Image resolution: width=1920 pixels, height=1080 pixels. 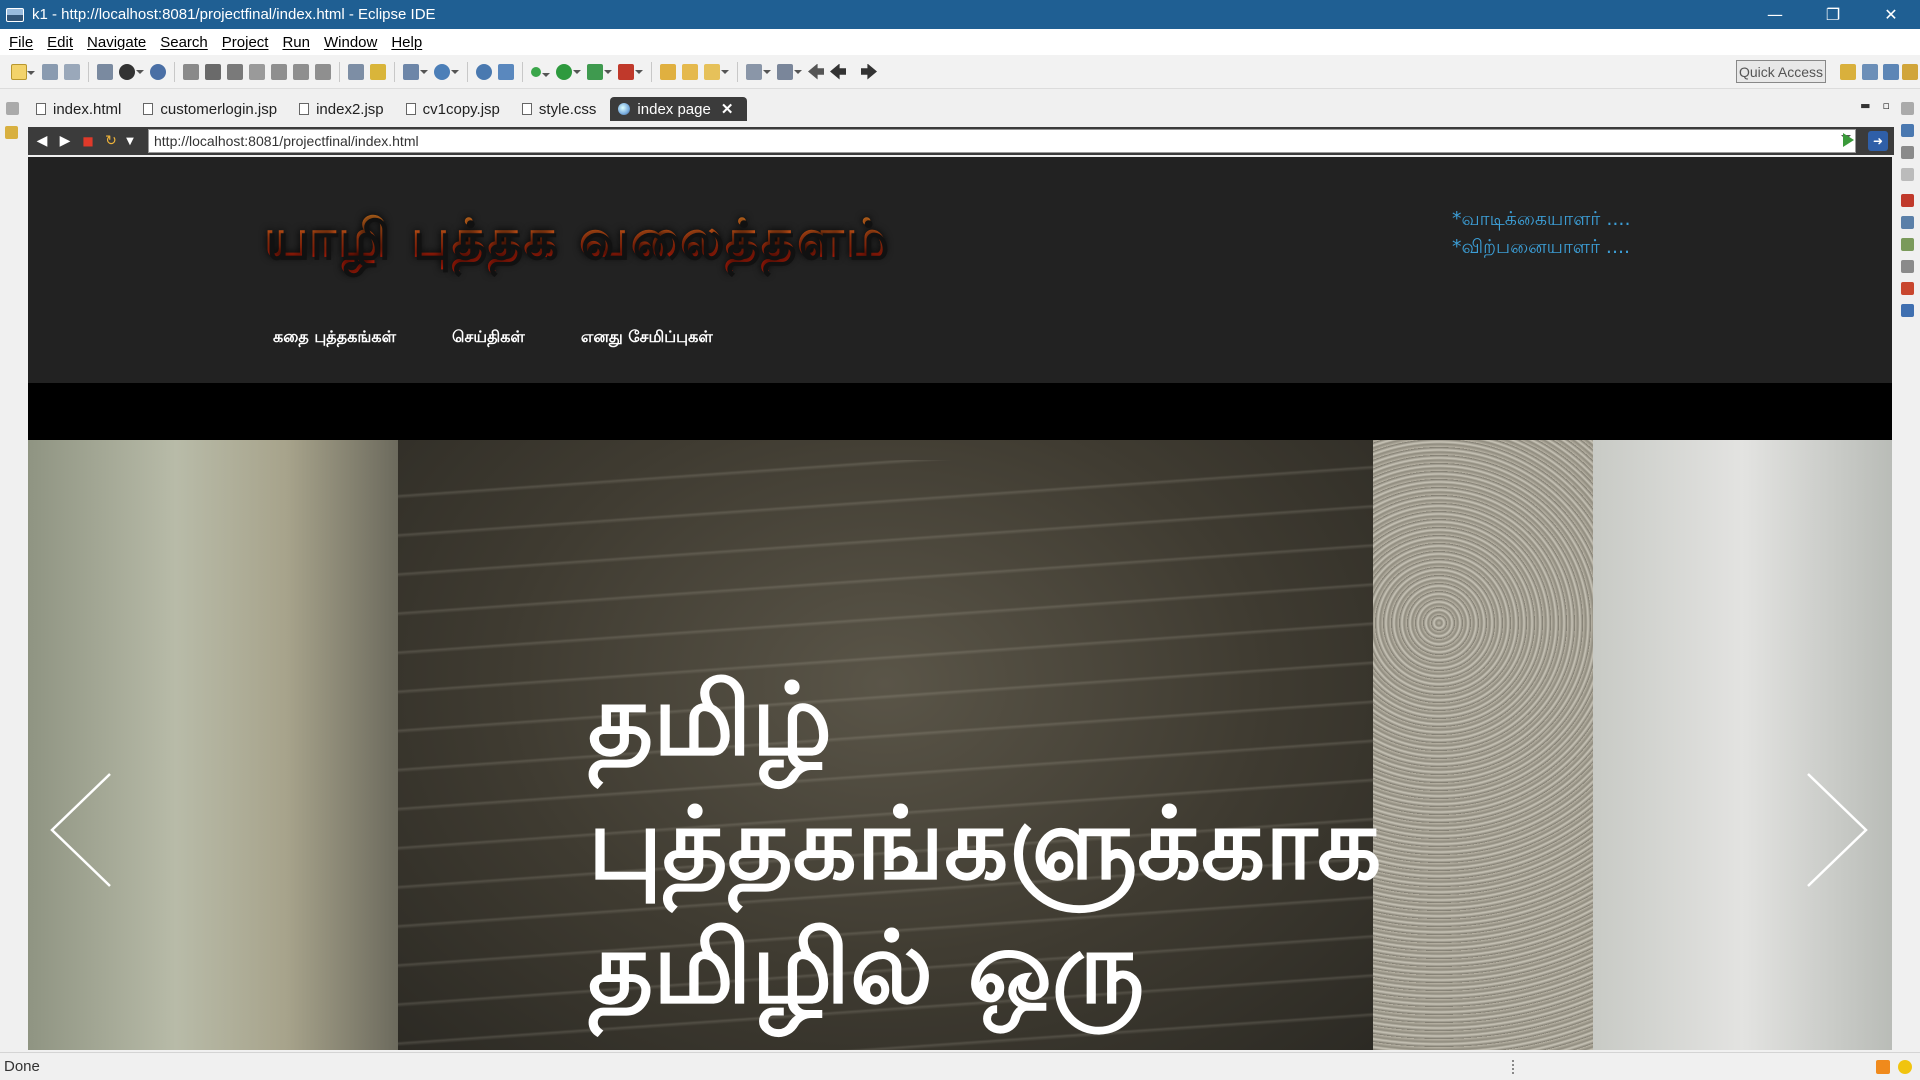 What do you see at coordinates (960, 411) in the screenshot?
I see `header-divider-band` at bounding box center [960, 411].